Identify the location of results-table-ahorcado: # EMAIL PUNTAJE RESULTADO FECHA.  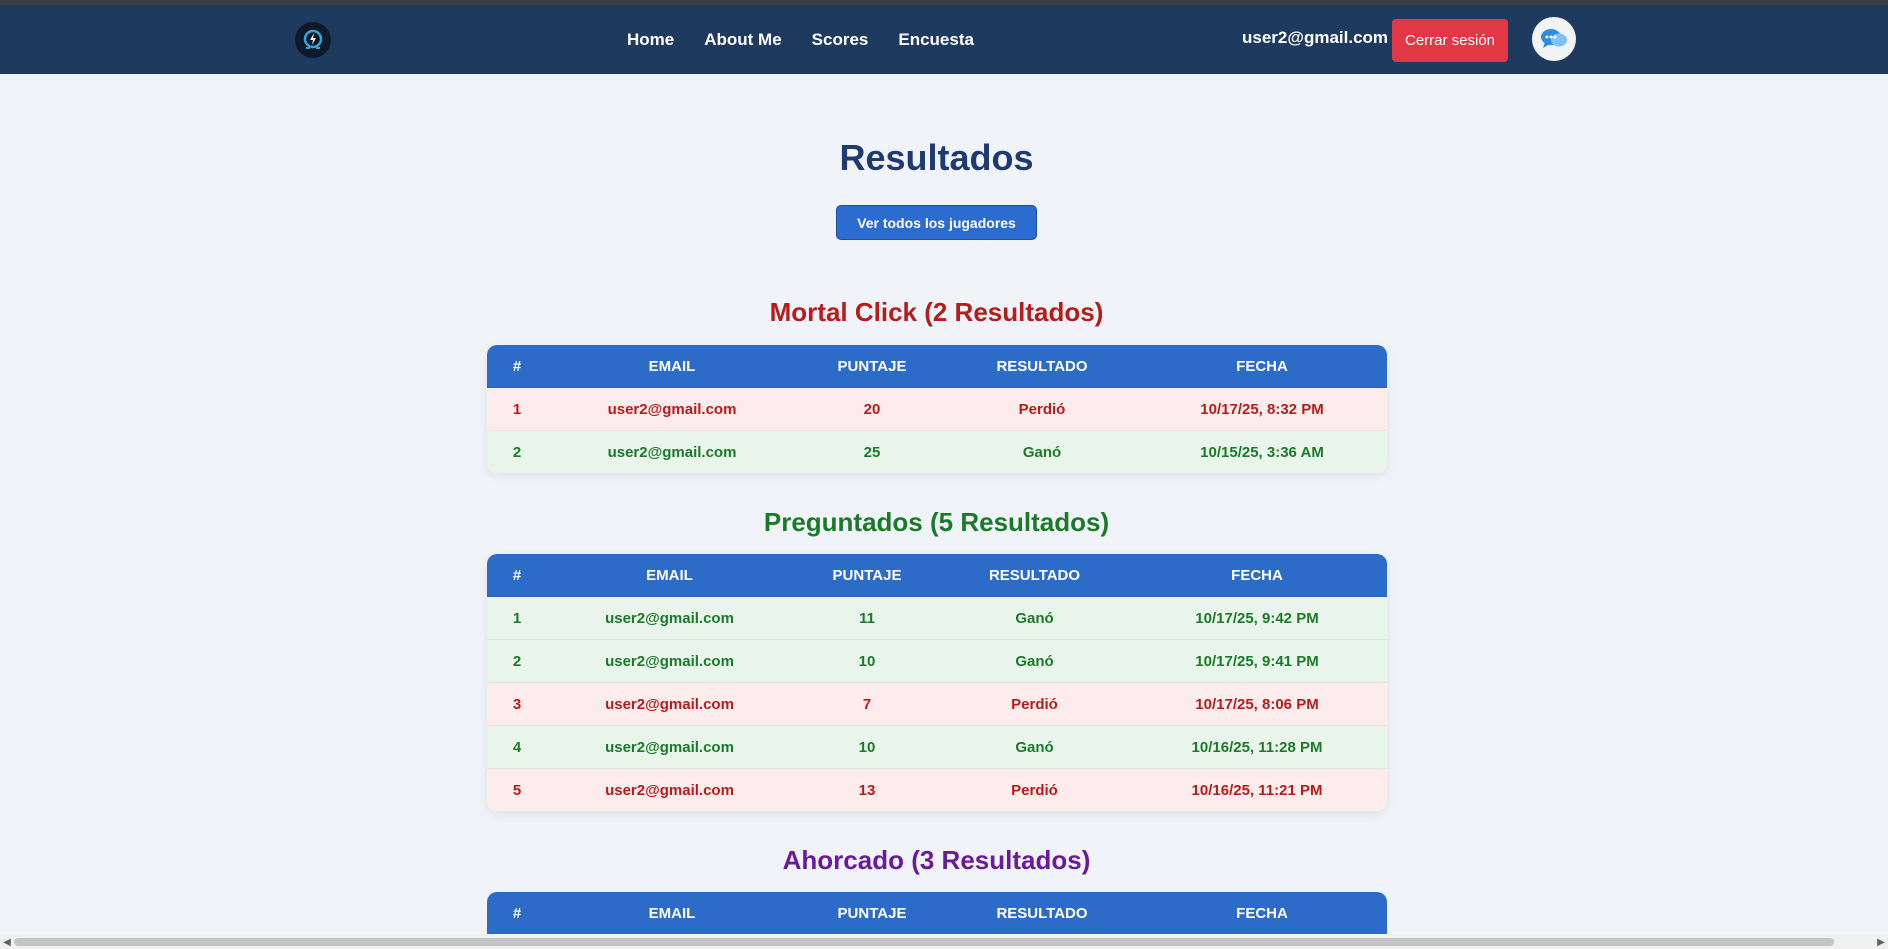
(937, 913).